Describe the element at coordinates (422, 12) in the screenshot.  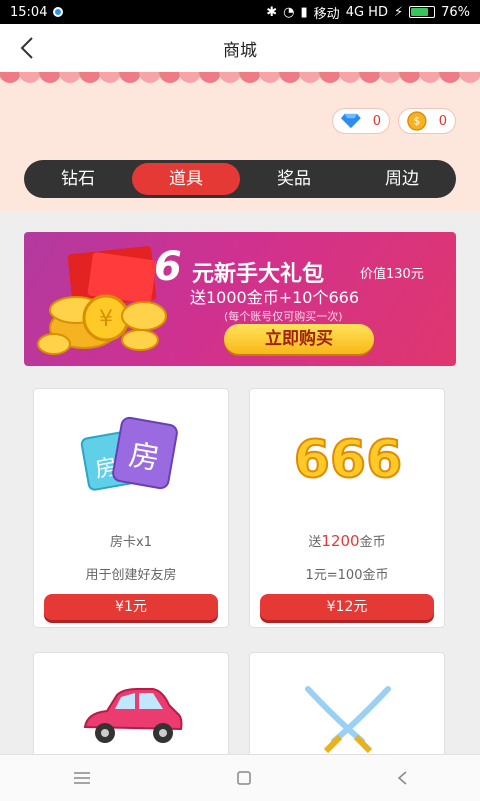
I see `battery-icon` at that location.